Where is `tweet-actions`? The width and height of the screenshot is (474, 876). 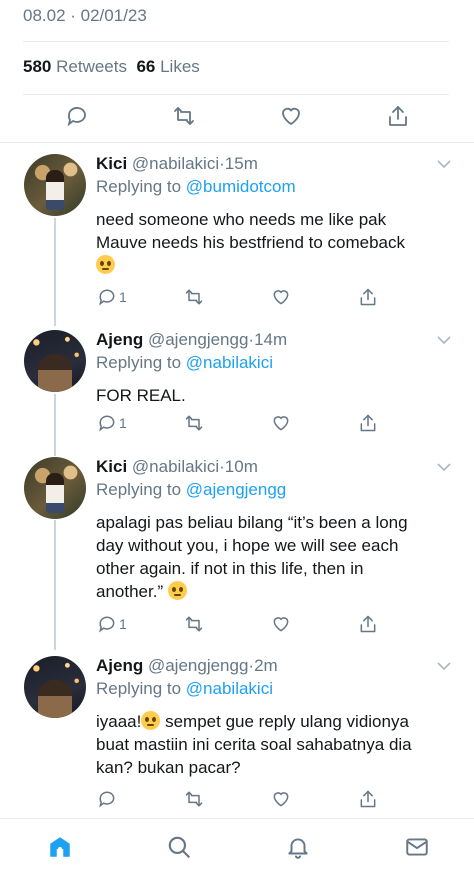 tweet-actions is located at coordinates (237, 800).